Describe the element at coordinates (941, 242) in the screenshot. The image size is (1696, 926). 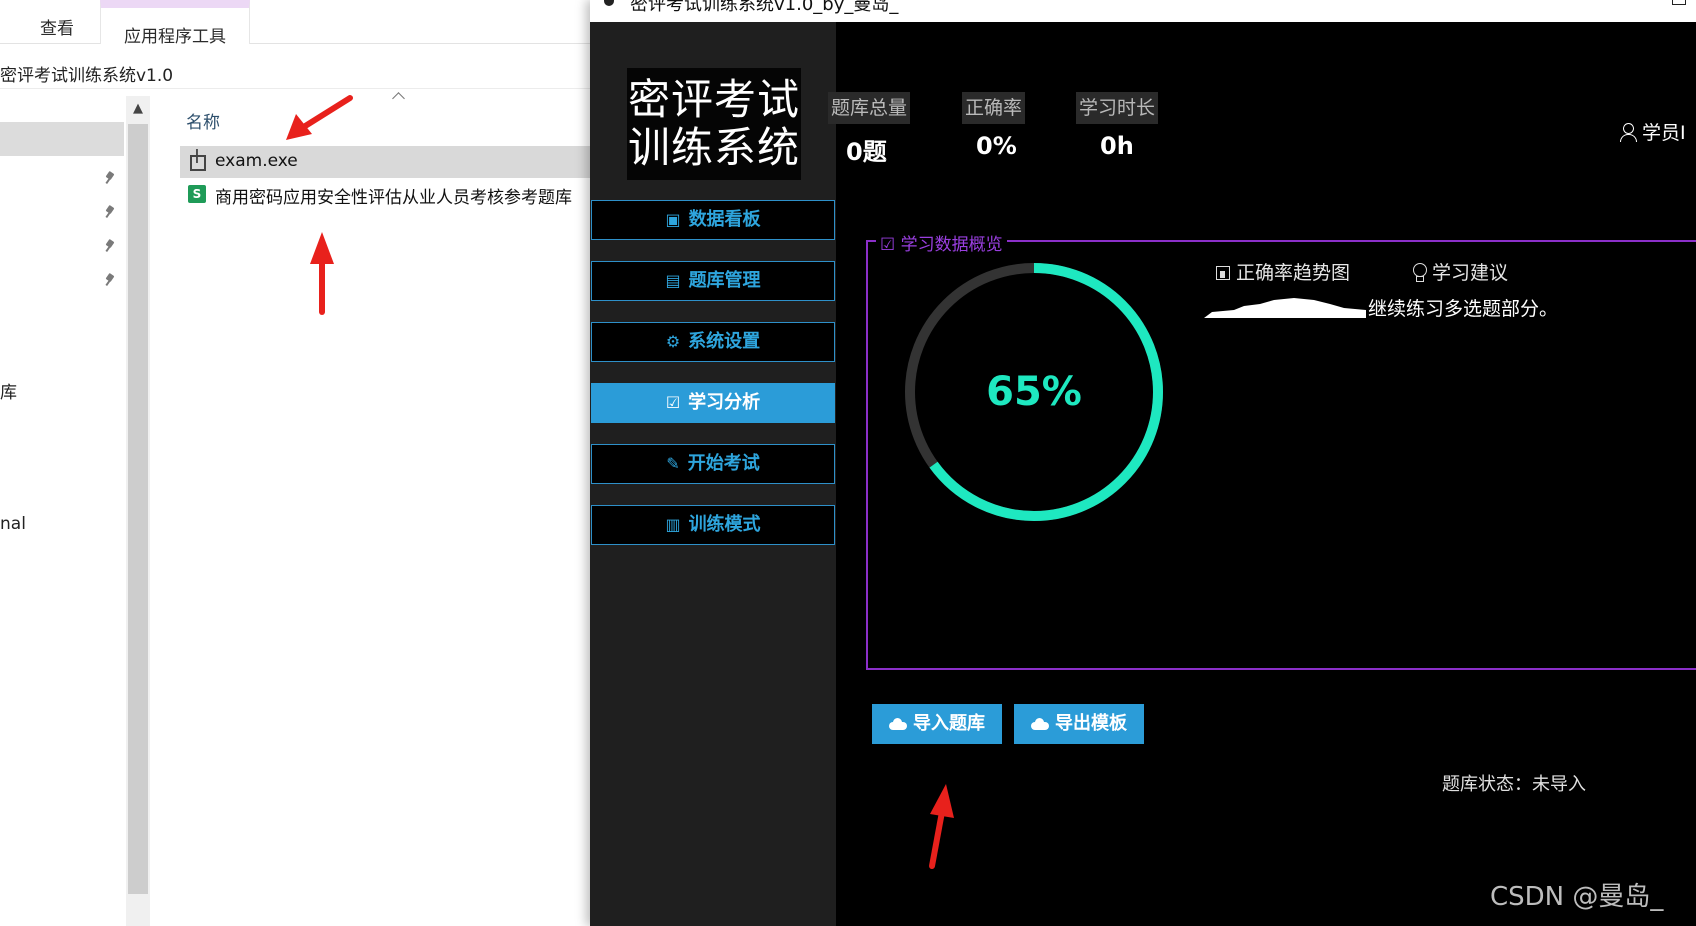
I see `panel-title: ☑ 学习数据概览` at that location.